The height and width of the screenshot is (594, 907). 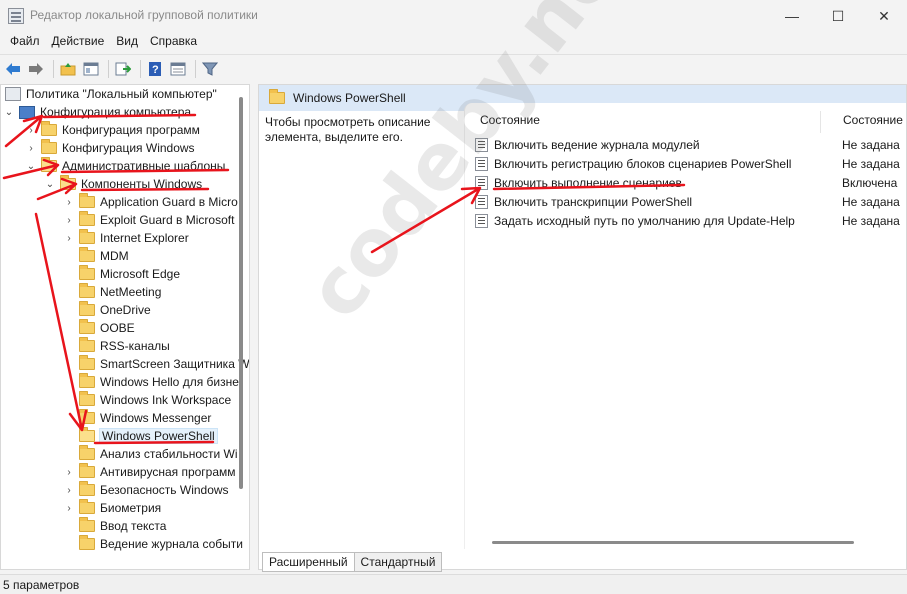 I want to click on forward-arrow-icon, so click(x=36, y=69).